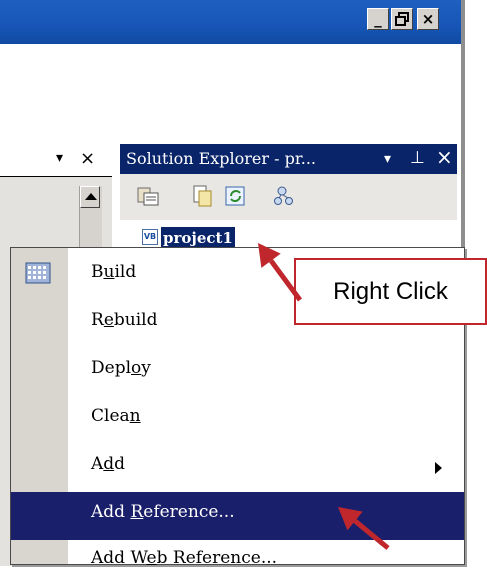  I want to click on arrow-to-add-reference-shaft, so click(371, 534).